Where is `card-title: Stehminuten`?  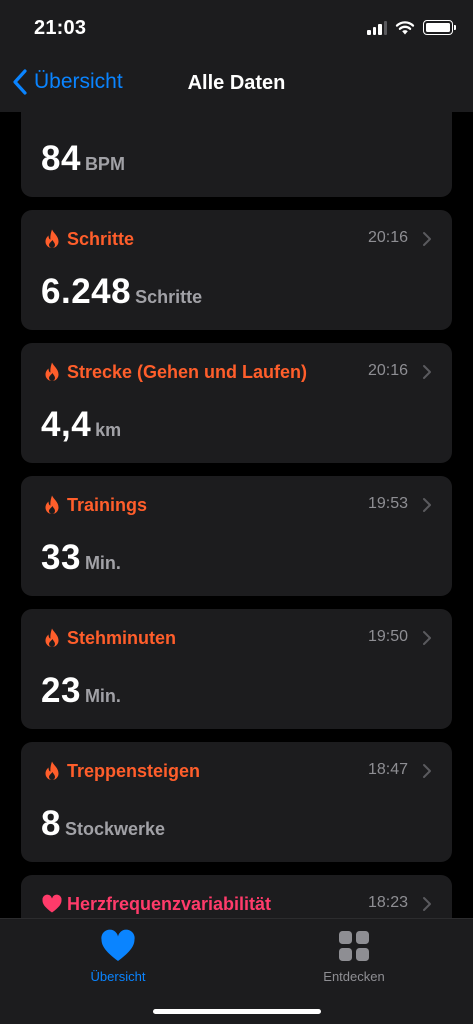
card-title: Stehminuten is located at coordinates (122, 637).